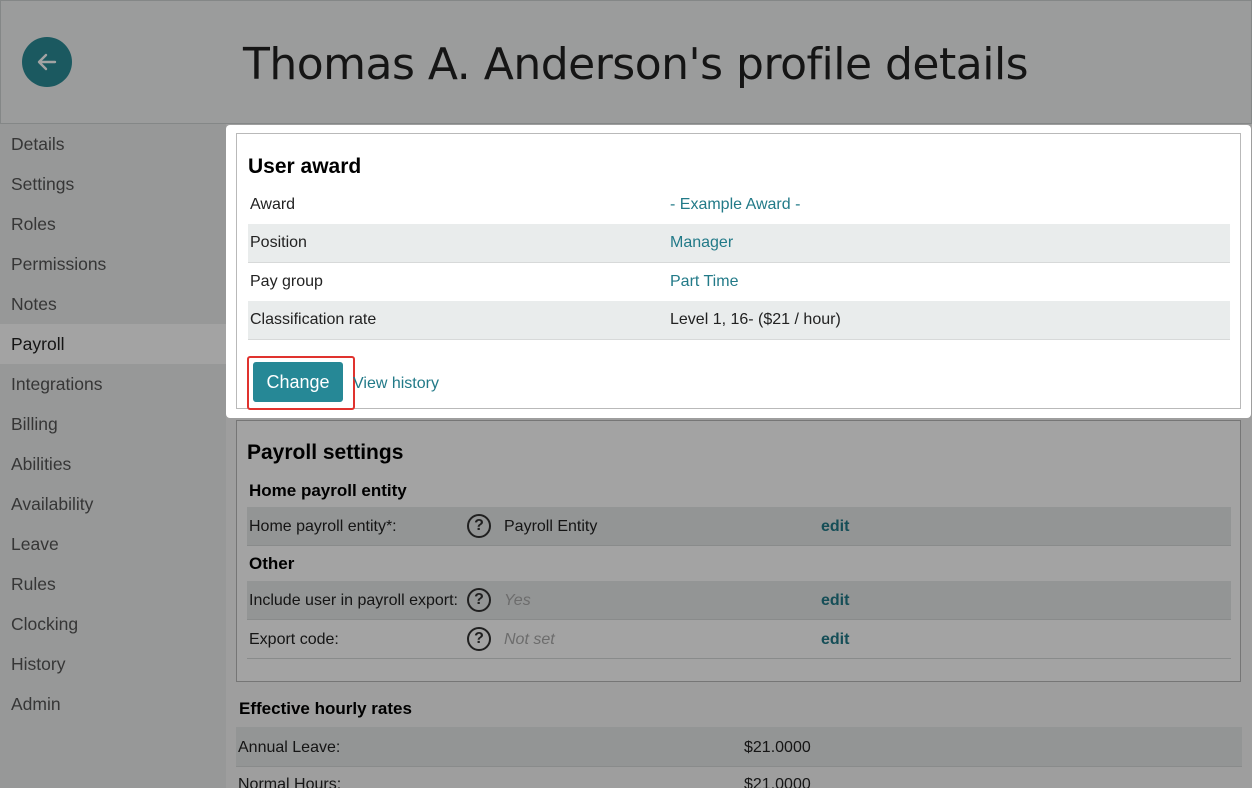  Describe the element at coordinates (739, 777) in the screenshot. I see `table-row: Normal Hours: $21.0000` at that location.